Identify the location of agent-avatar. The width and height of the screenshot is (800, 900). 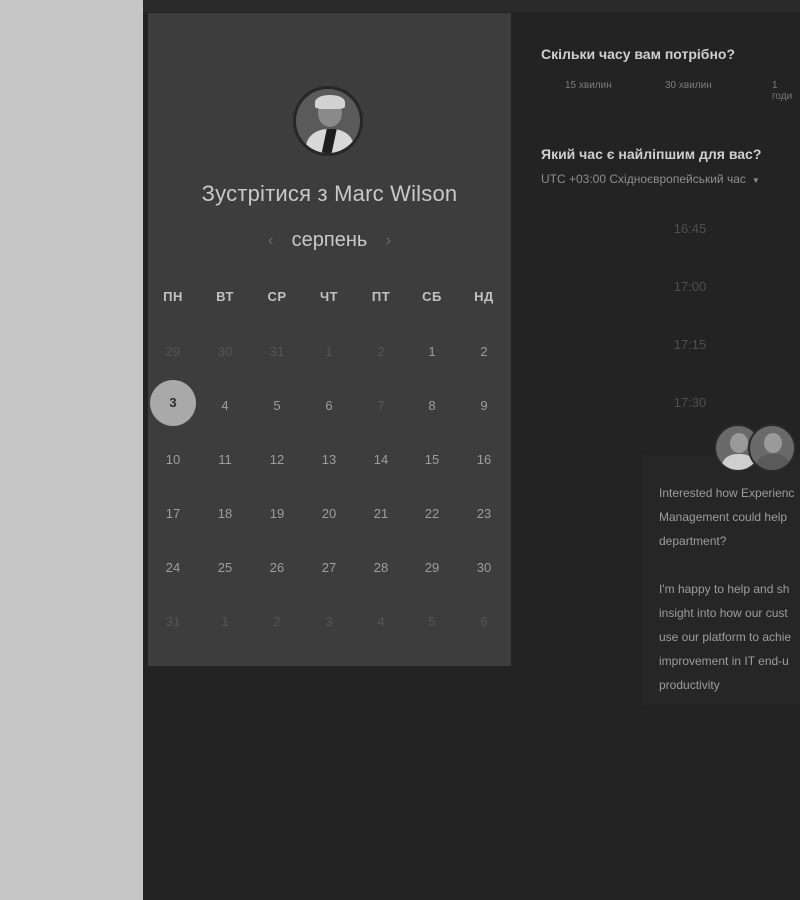
(772, 448).